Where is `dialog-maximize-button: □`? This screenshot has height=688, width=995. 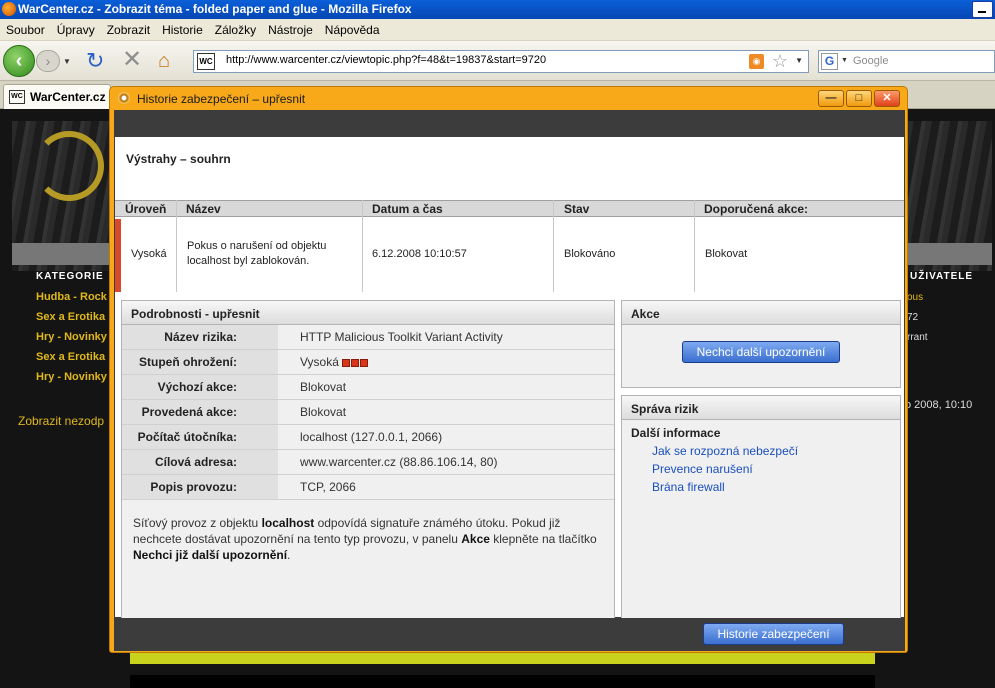
dialog-maximize-button: □ is located at coordinates (859, 98).